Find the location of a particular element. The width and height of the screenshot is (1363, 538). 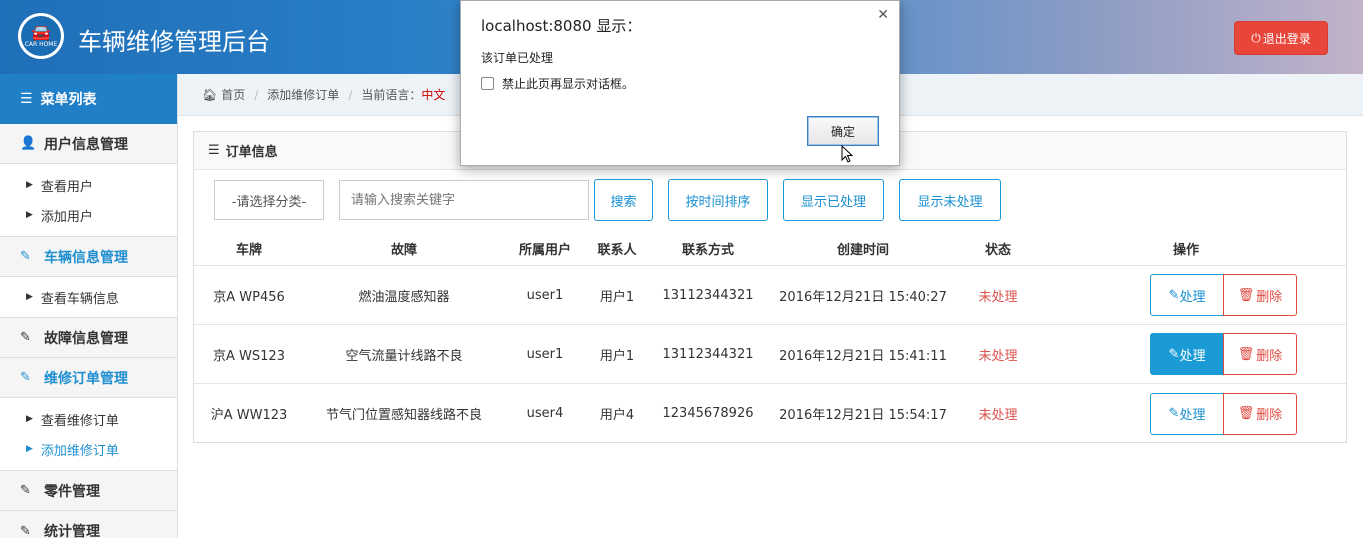

power-icon: ⏻ is located at coordinates (1256, 37).